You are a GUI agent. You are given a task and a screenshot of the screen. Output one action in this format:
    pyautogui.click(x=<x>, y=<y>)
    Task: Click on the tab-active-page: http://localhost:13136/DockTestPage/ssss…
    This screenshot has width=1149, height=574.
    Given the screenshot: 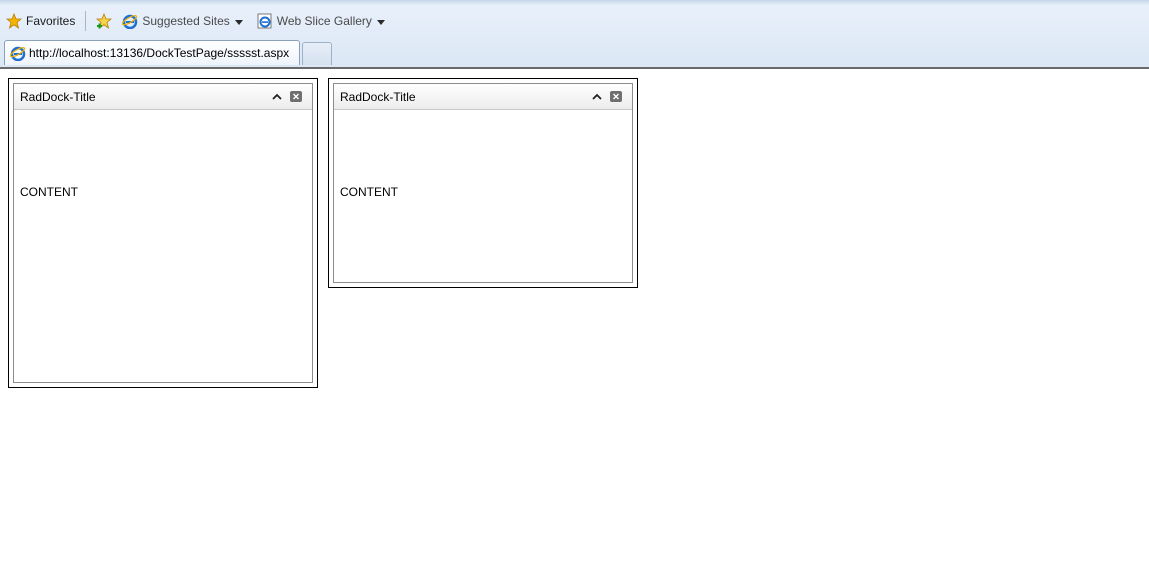 What is the action you would take?
    pyautogui.click(x=152, y=52)
    